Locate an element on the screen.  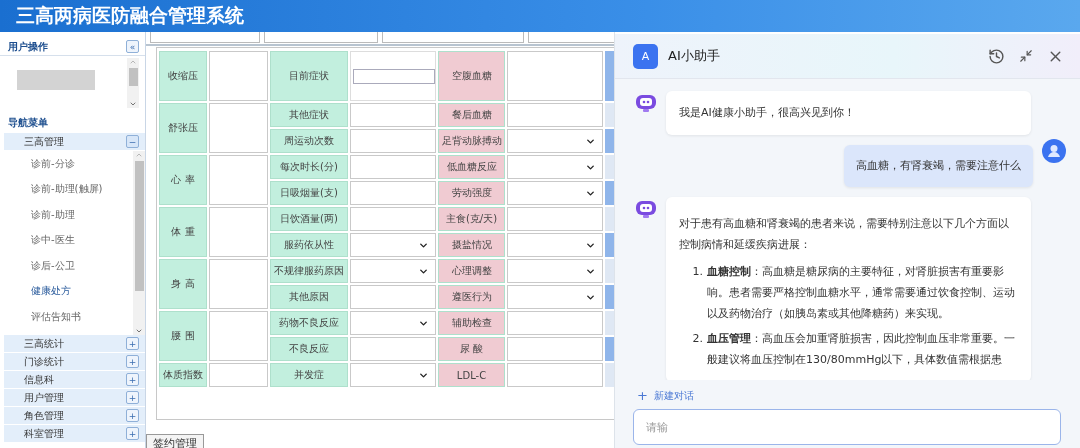
menu-group: 三高统计 + is located at coordinates (74, 344).